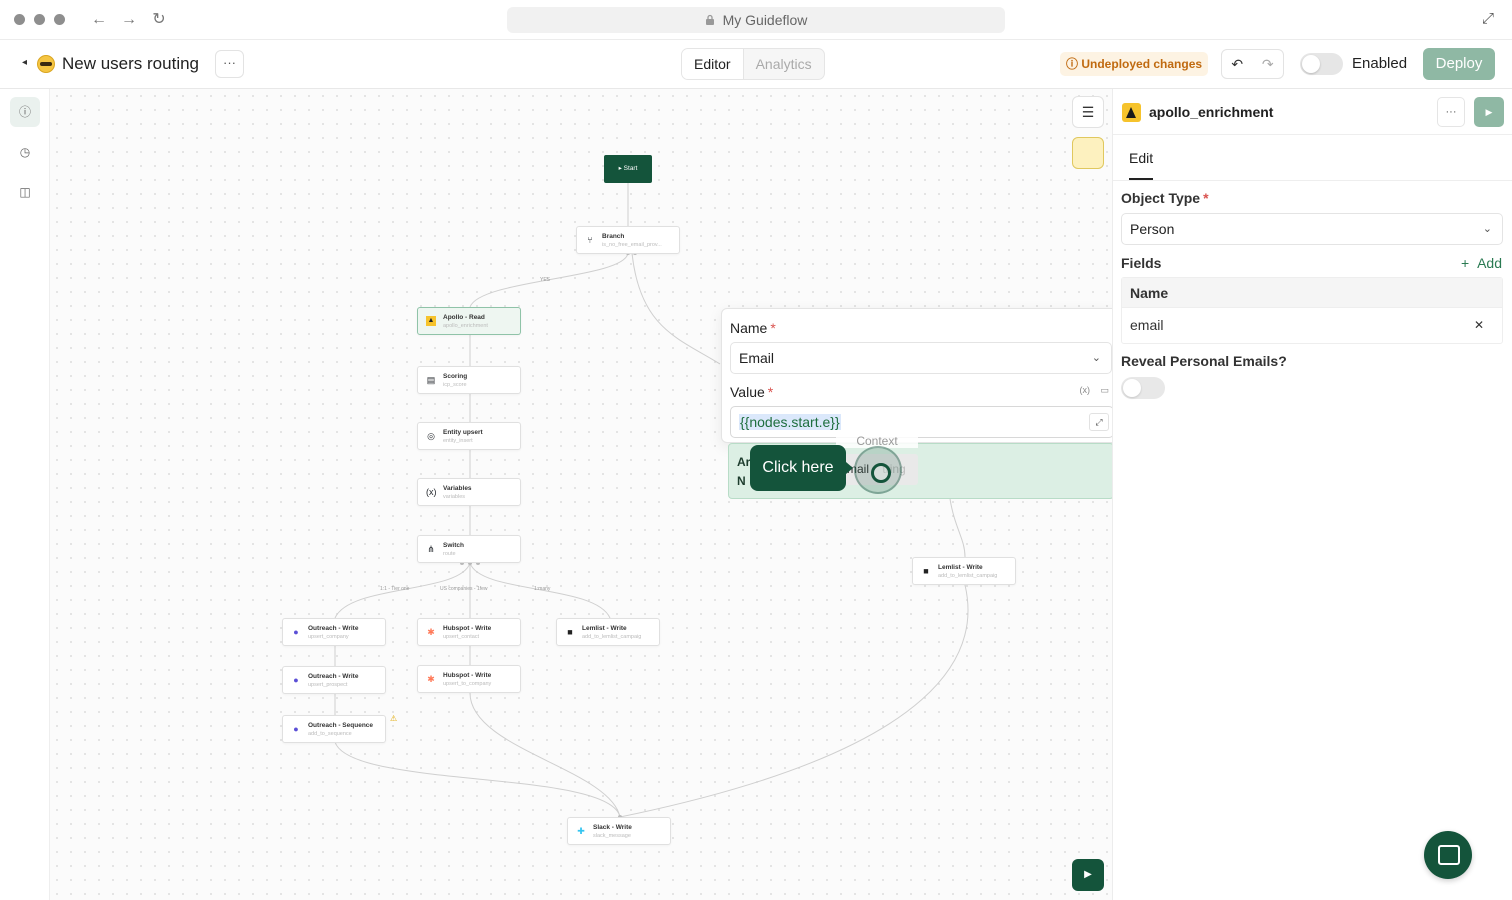 The image size is (1512, 900). Describe the element at coordinates (1312, 112) in the screenshot. I see `panel-header: apollo_enrichment ··· ▶` at that location.